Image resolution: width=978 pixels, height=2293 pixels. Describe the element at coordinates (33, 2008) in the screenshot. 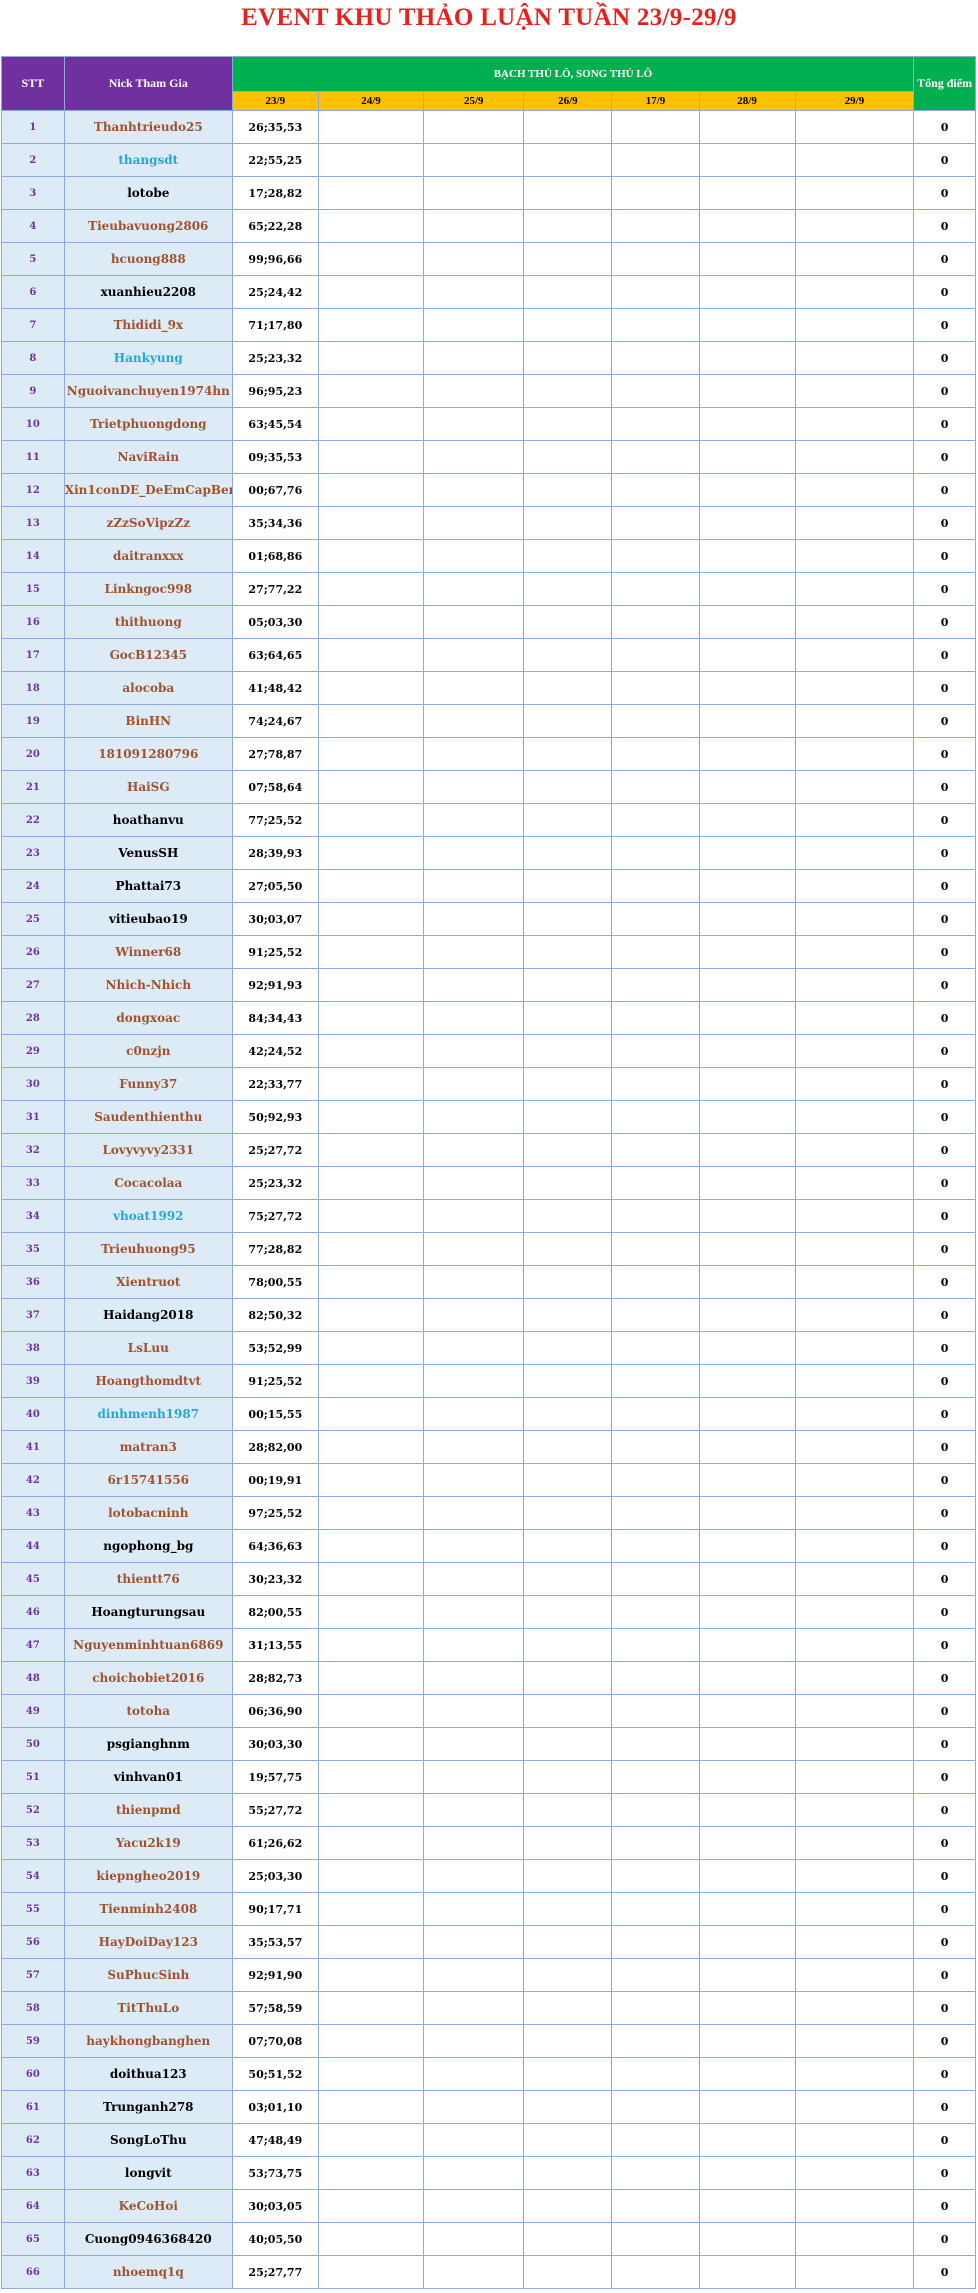

I see `row-number: 58` at that location.